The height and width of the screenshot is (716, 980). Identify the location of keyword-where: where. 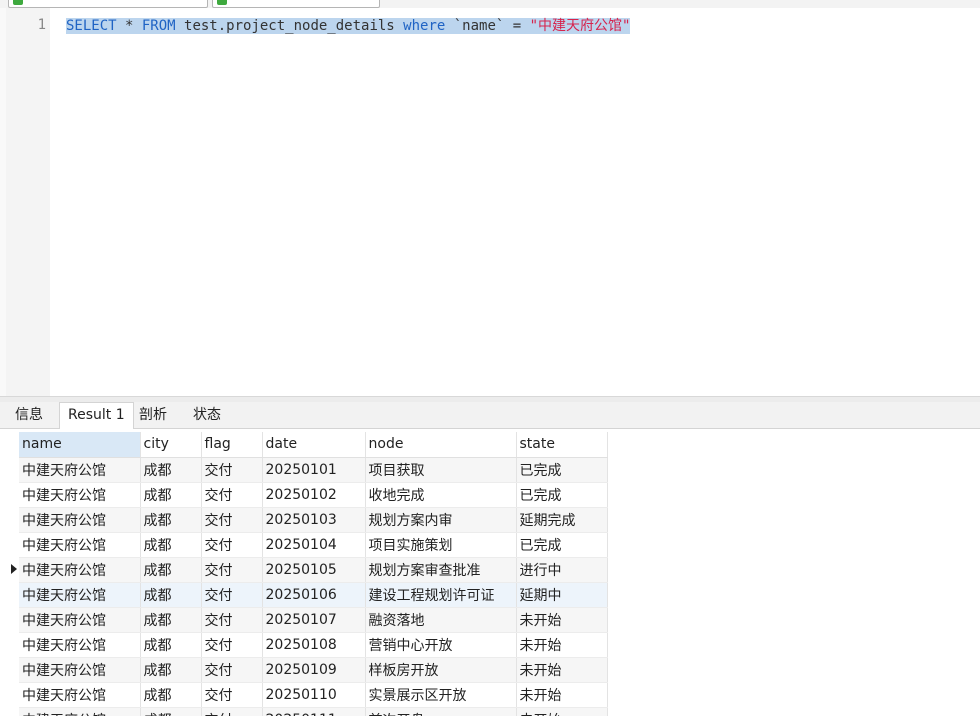
(424, 26).